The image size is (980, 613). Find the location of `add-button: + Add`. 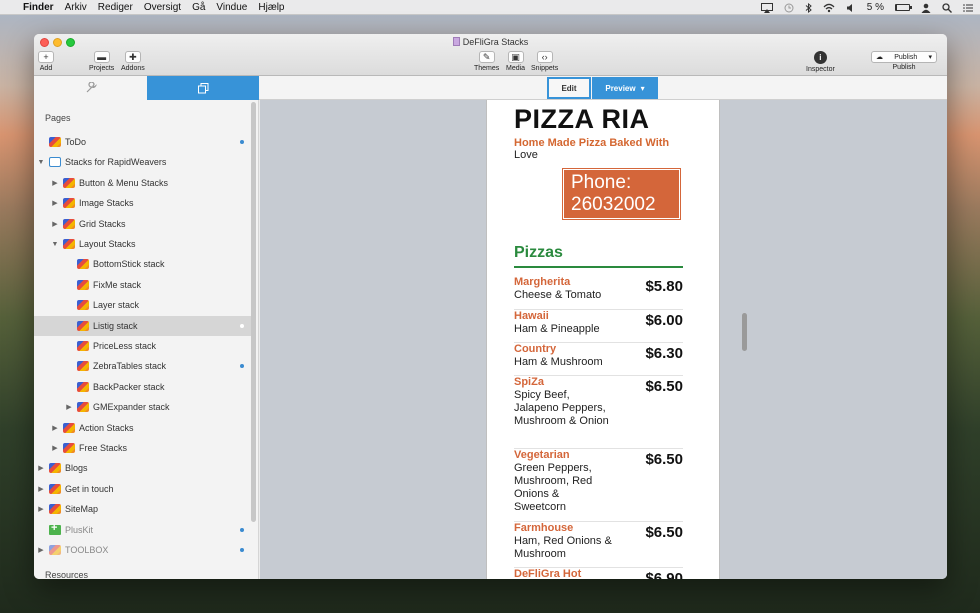

add-button: + Add is located at coordinates (46, 61).